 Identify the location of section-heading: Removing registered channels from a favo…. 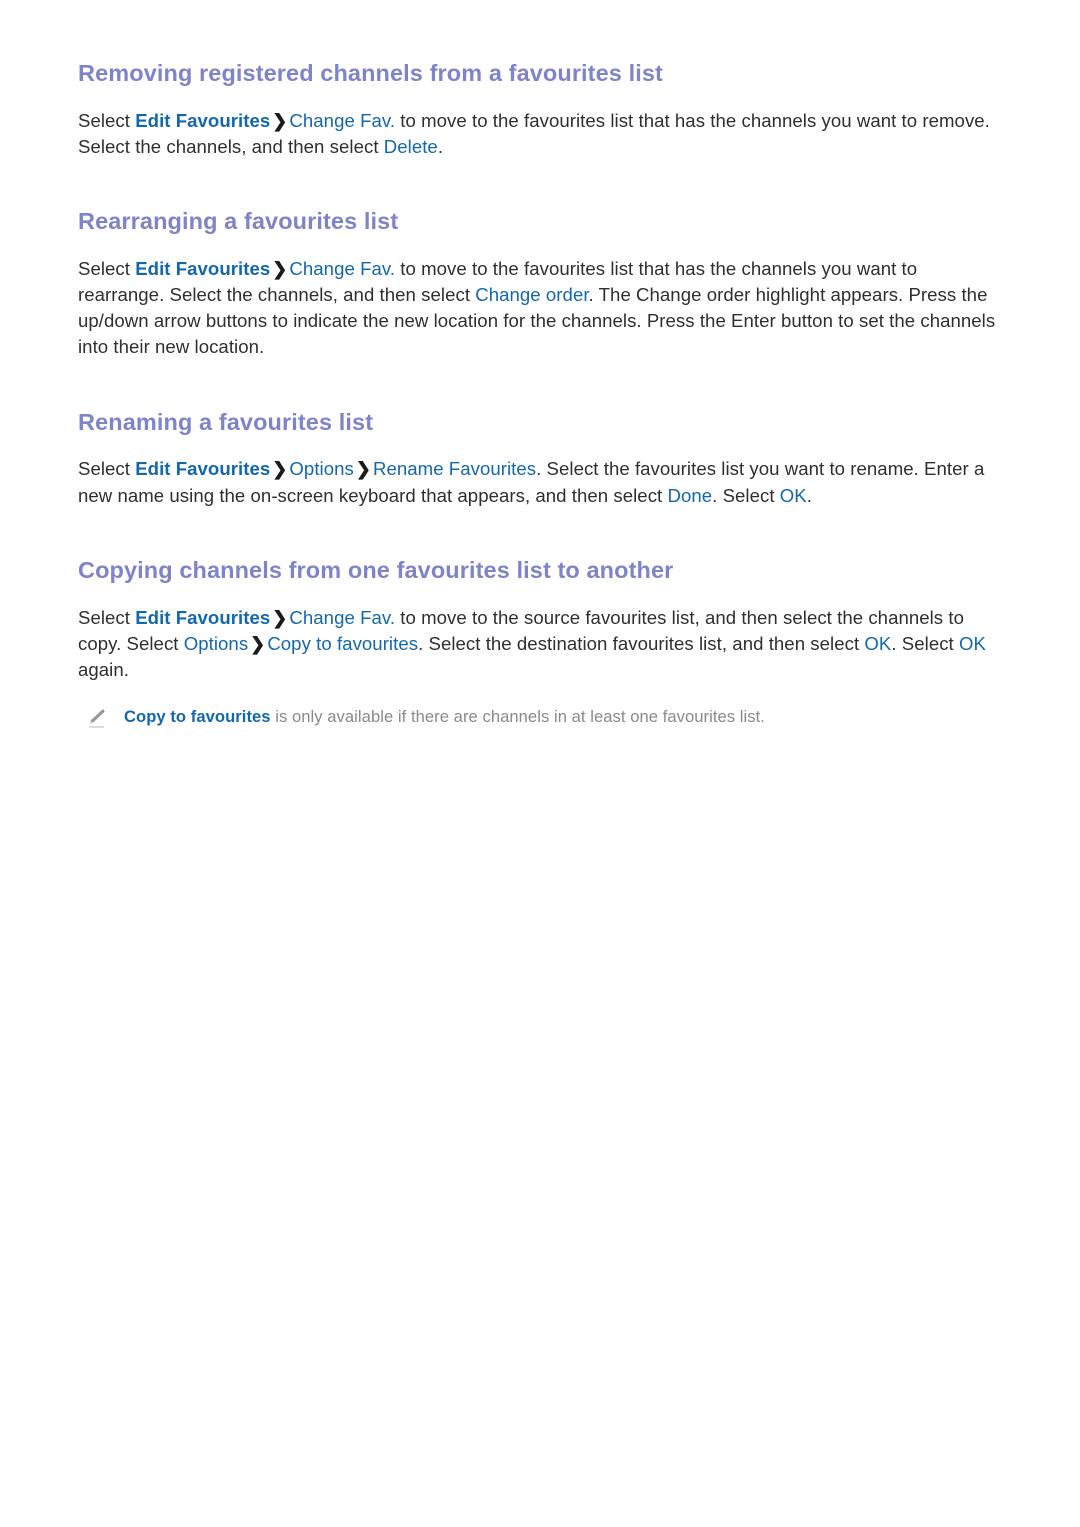
(370, 73).